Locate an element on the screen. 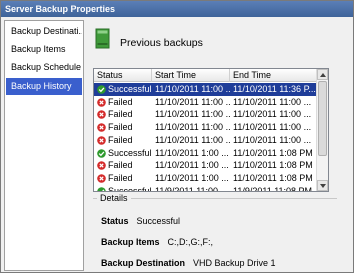  arrow-down-icon is located at coordinates (323, 186).